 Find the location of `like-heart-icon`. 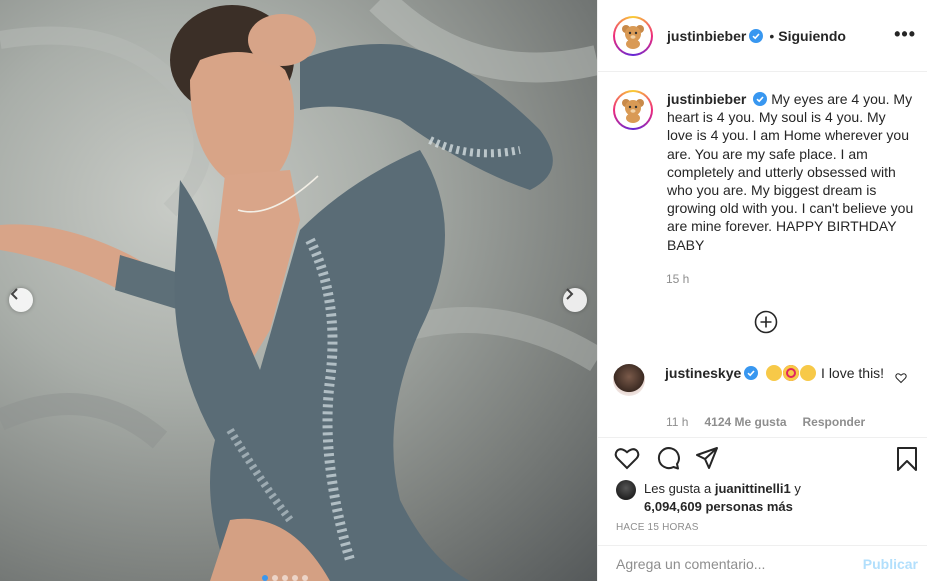

like-heart-icon is located at coordinates (627, 458).